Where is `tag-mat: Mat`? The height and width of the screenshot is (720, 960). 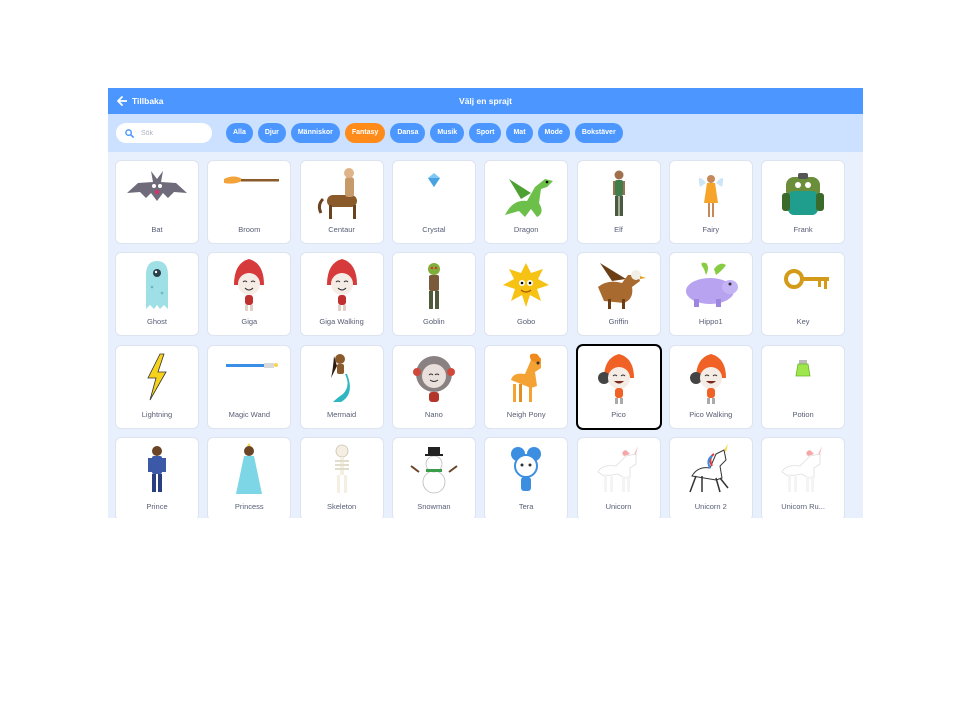 tag-mat: Mat is located at coordinates (519, 133).